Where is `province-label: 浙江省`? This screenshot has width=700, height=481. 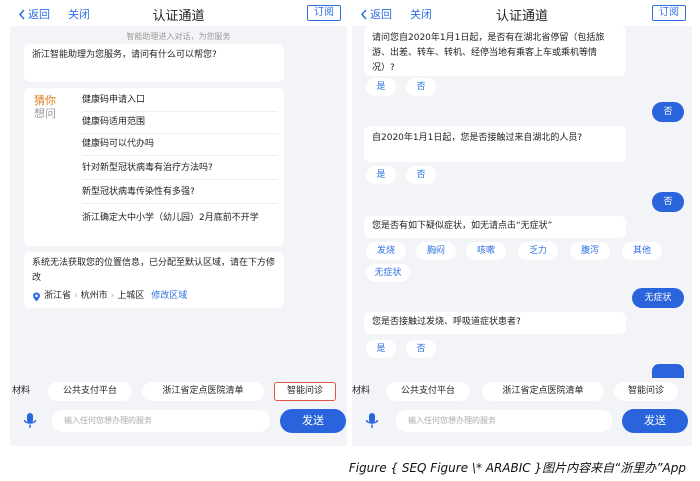 province-label: 浙江省 is located at coordinates (58, 296).